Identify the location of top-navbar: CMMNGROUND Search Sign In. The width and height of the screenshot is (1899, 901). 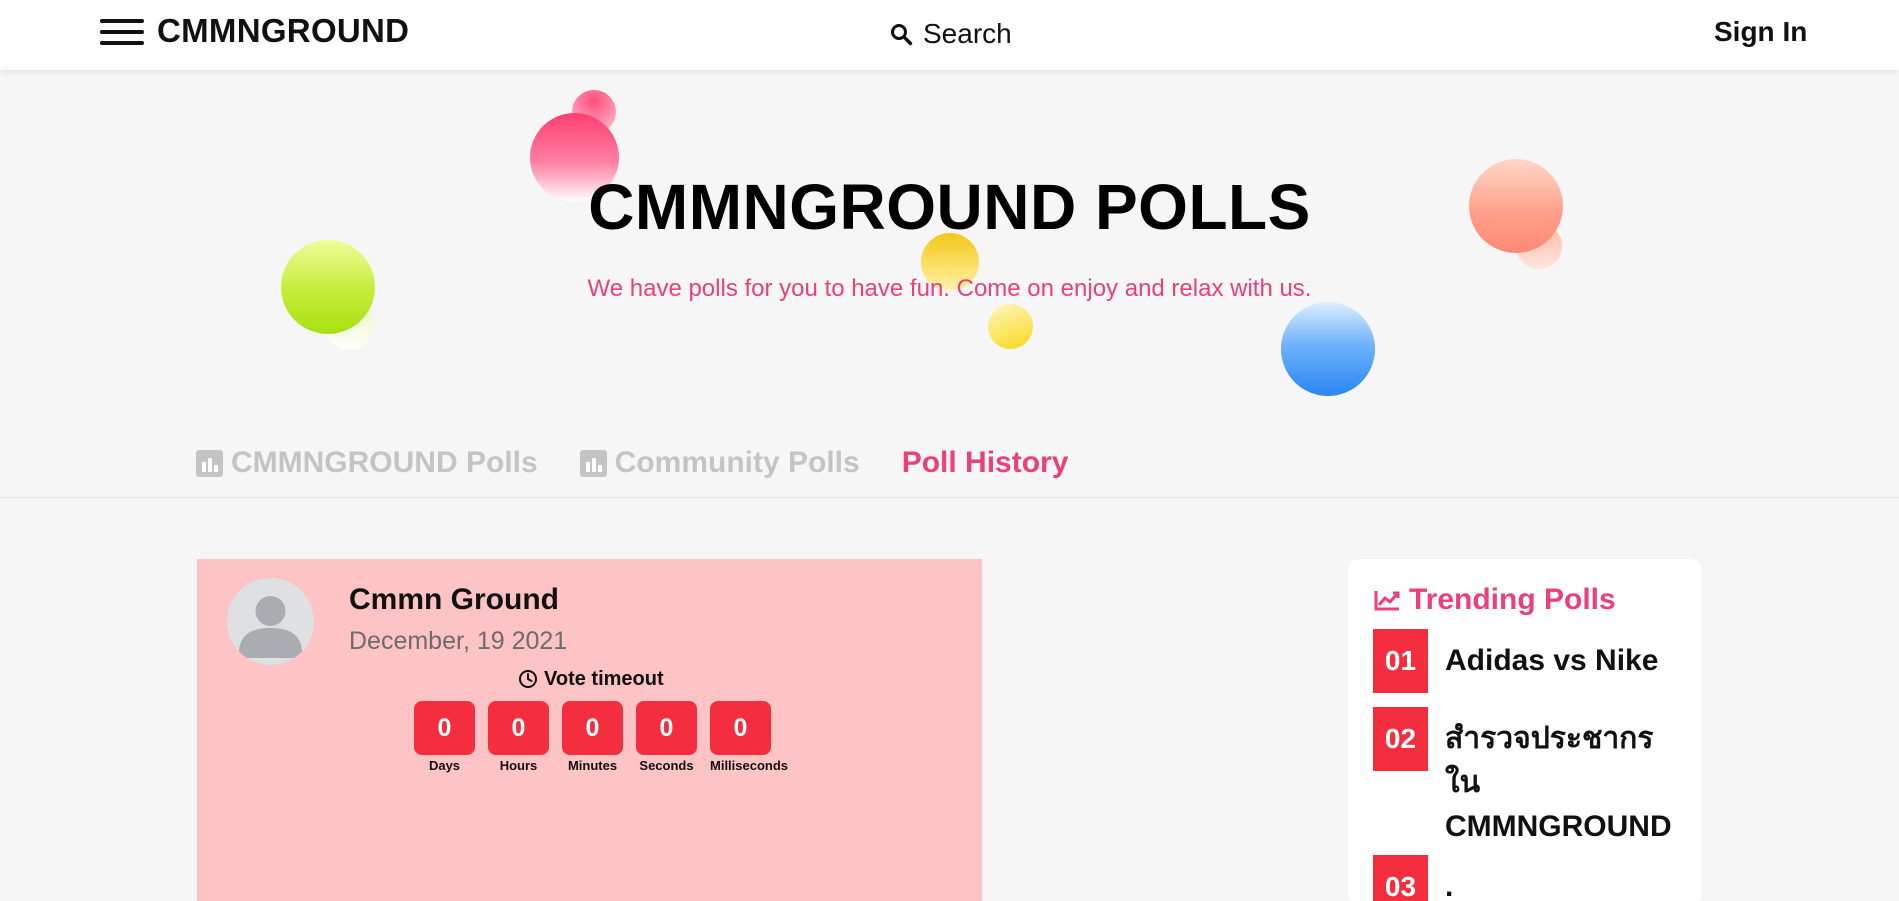
(949, 35).